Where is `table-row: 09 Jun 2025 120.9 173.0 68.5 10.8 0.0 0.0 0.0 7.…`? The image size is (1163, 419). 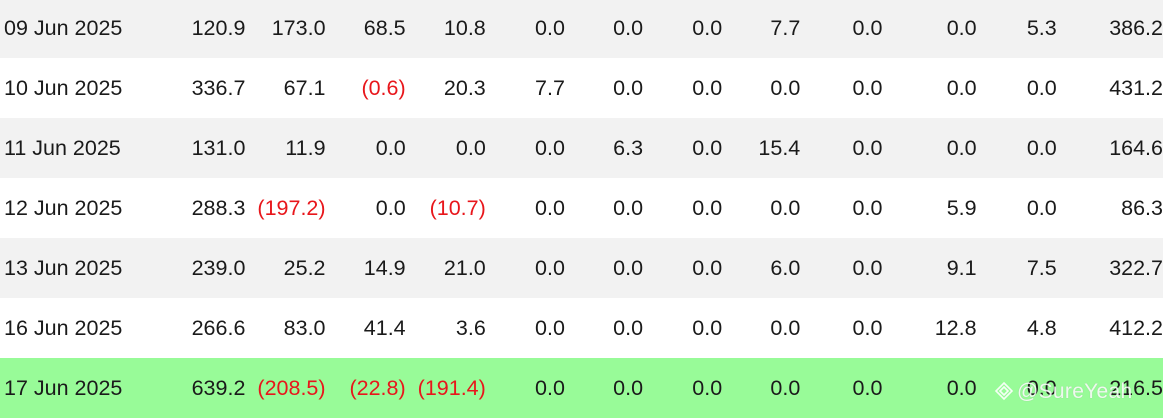
table-row: 09 Jun 2025 120.9 173.0 68.5 10.8 0.0 0.0 0.0 7.… is located at coordinates (581, 29).